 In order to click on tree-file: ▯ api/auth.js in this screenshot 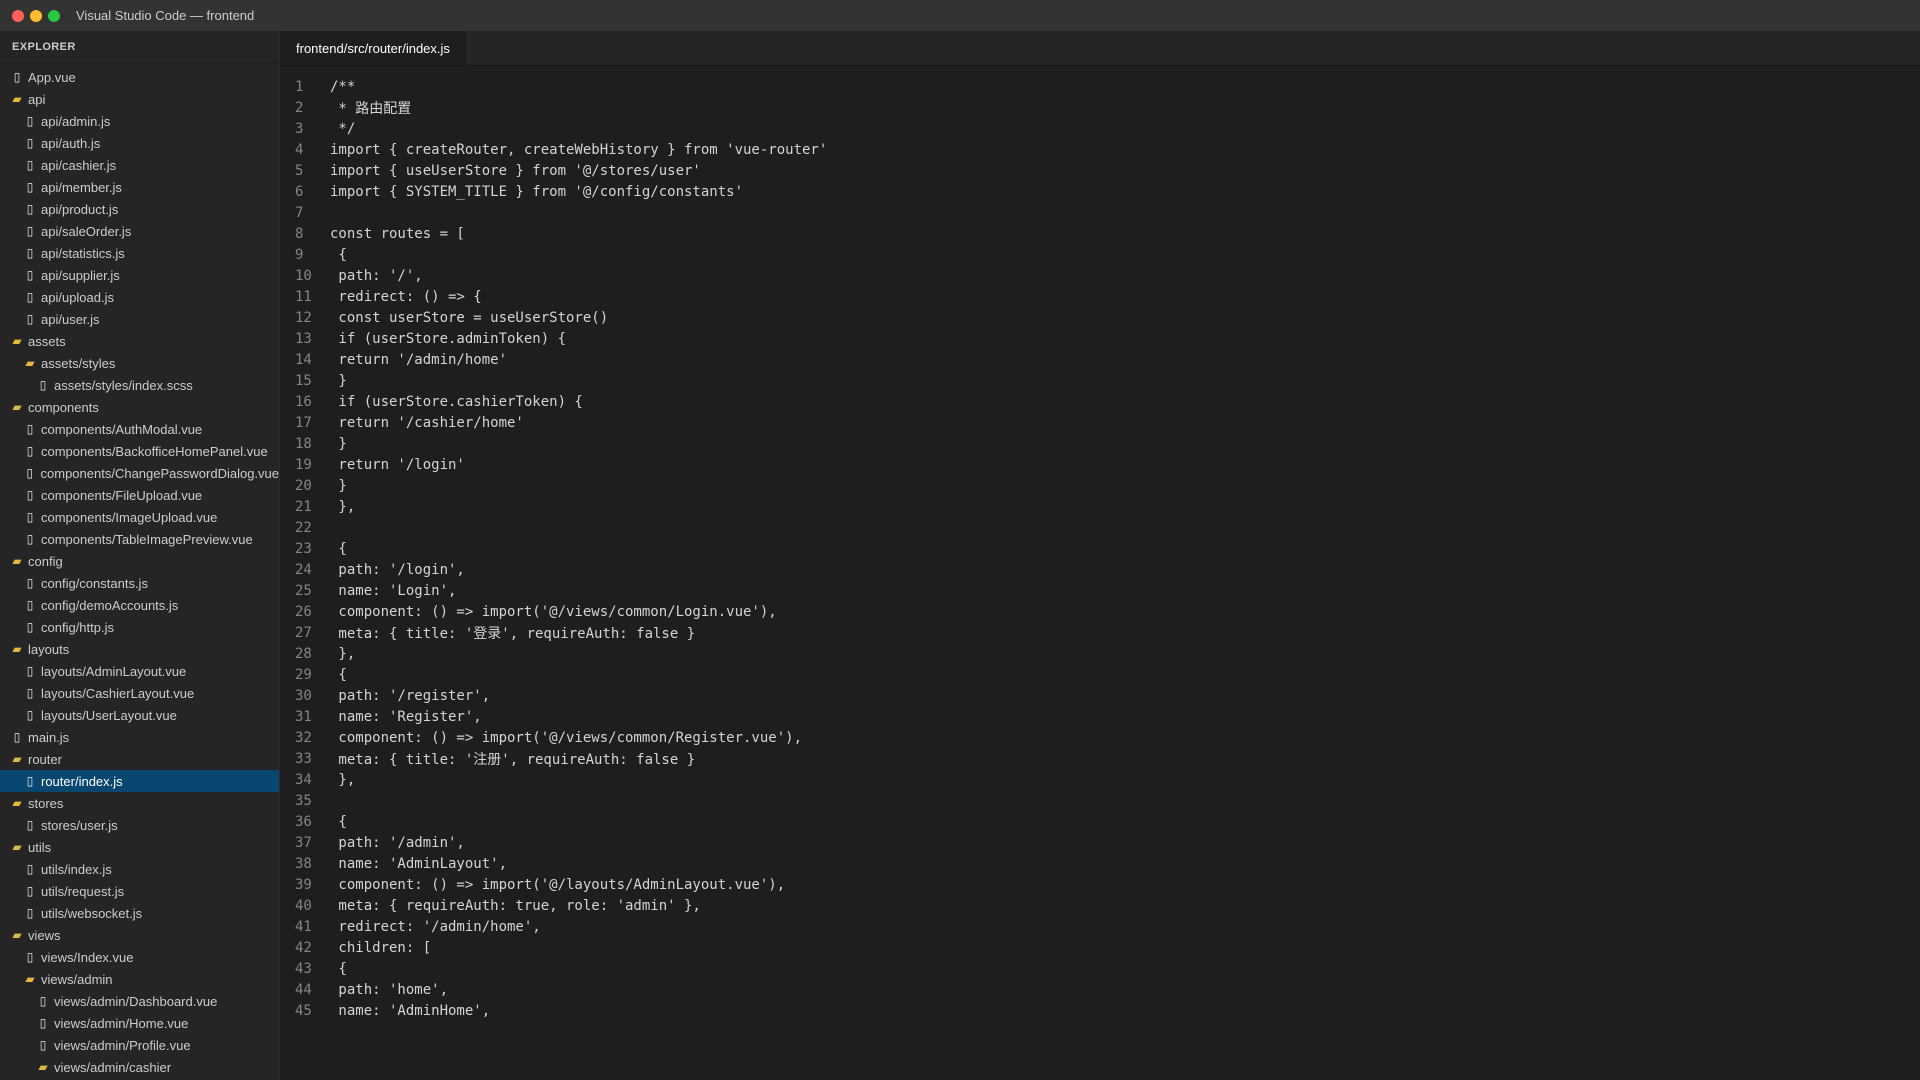, I will do `click(139, 143)`.